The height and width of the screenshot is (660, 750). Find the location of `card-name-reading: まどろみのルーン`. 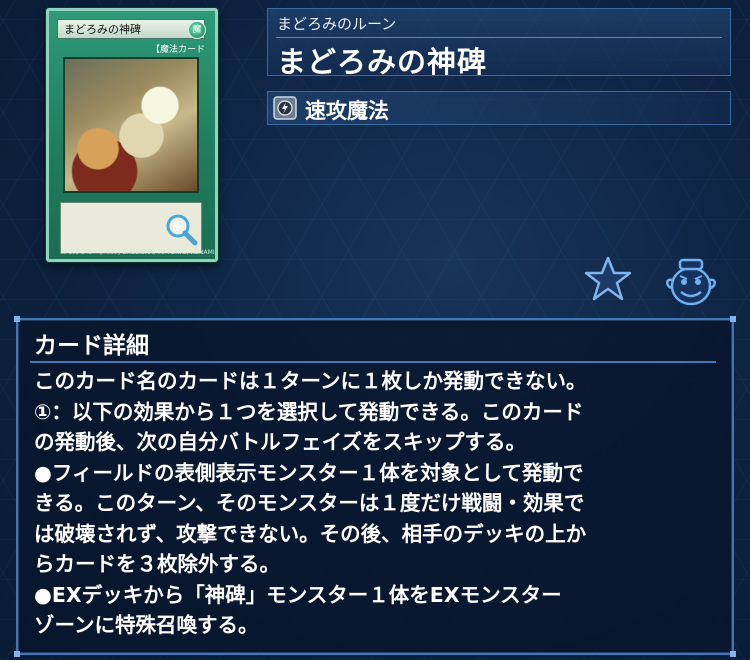

card-name-reading: まどろみのルーン is located at coordinates (337, 24).